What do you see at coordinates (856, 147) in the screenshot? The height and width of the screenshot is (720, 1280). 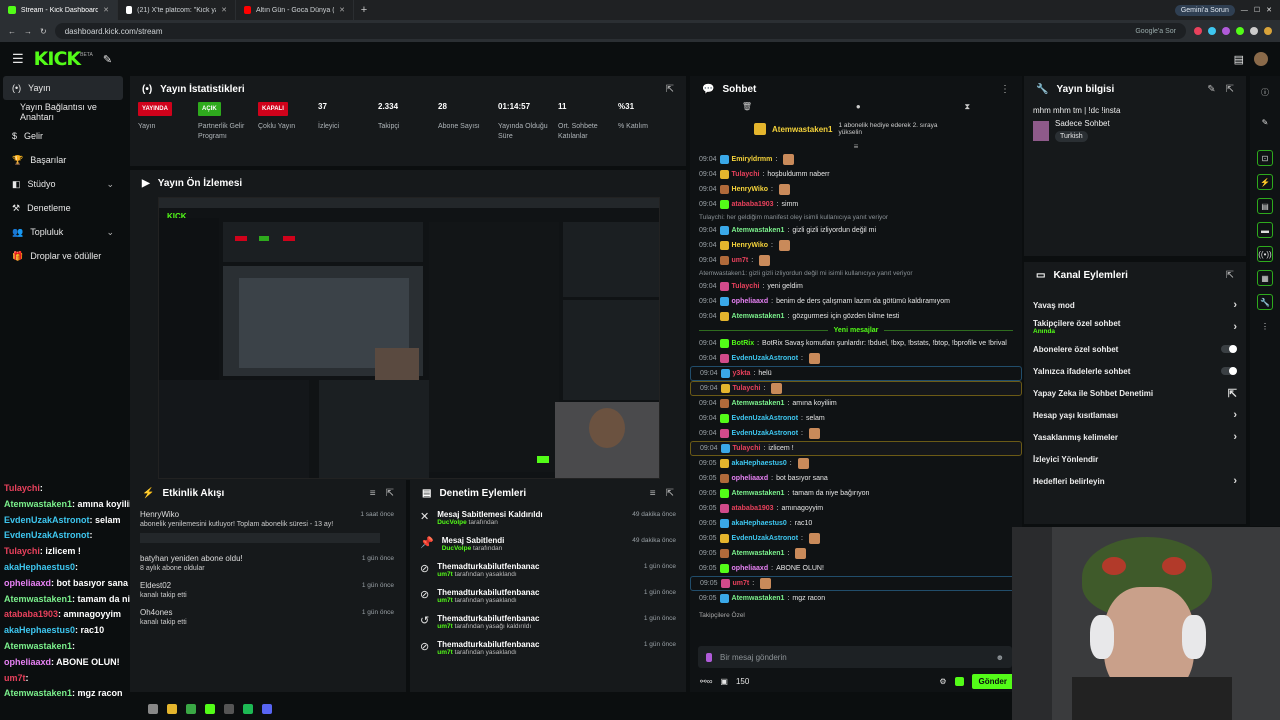 I see `scroll-down-icon: ≡` at bounding box center [856, 147].